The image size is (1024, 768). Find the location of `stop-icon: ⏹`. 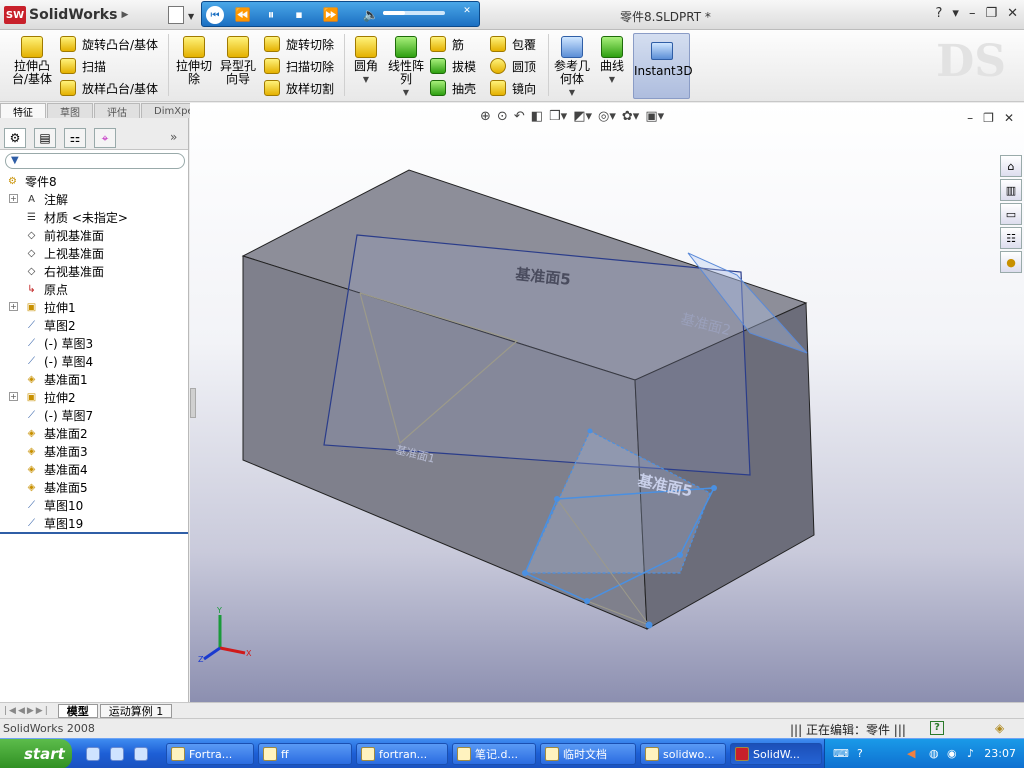

stop-icon: ⏹ is located at coordinates (299, 15).